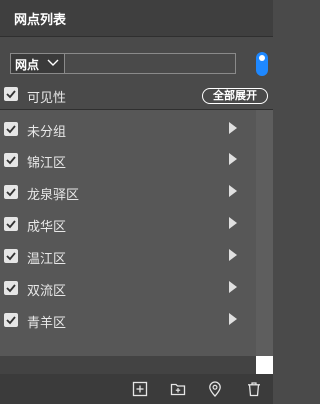 This screenshot has width=320, height=404. What do you see at coordinates (128, 288) in the screenshot?
I see `list-item: 双流区` at bounding box center [128, 288].